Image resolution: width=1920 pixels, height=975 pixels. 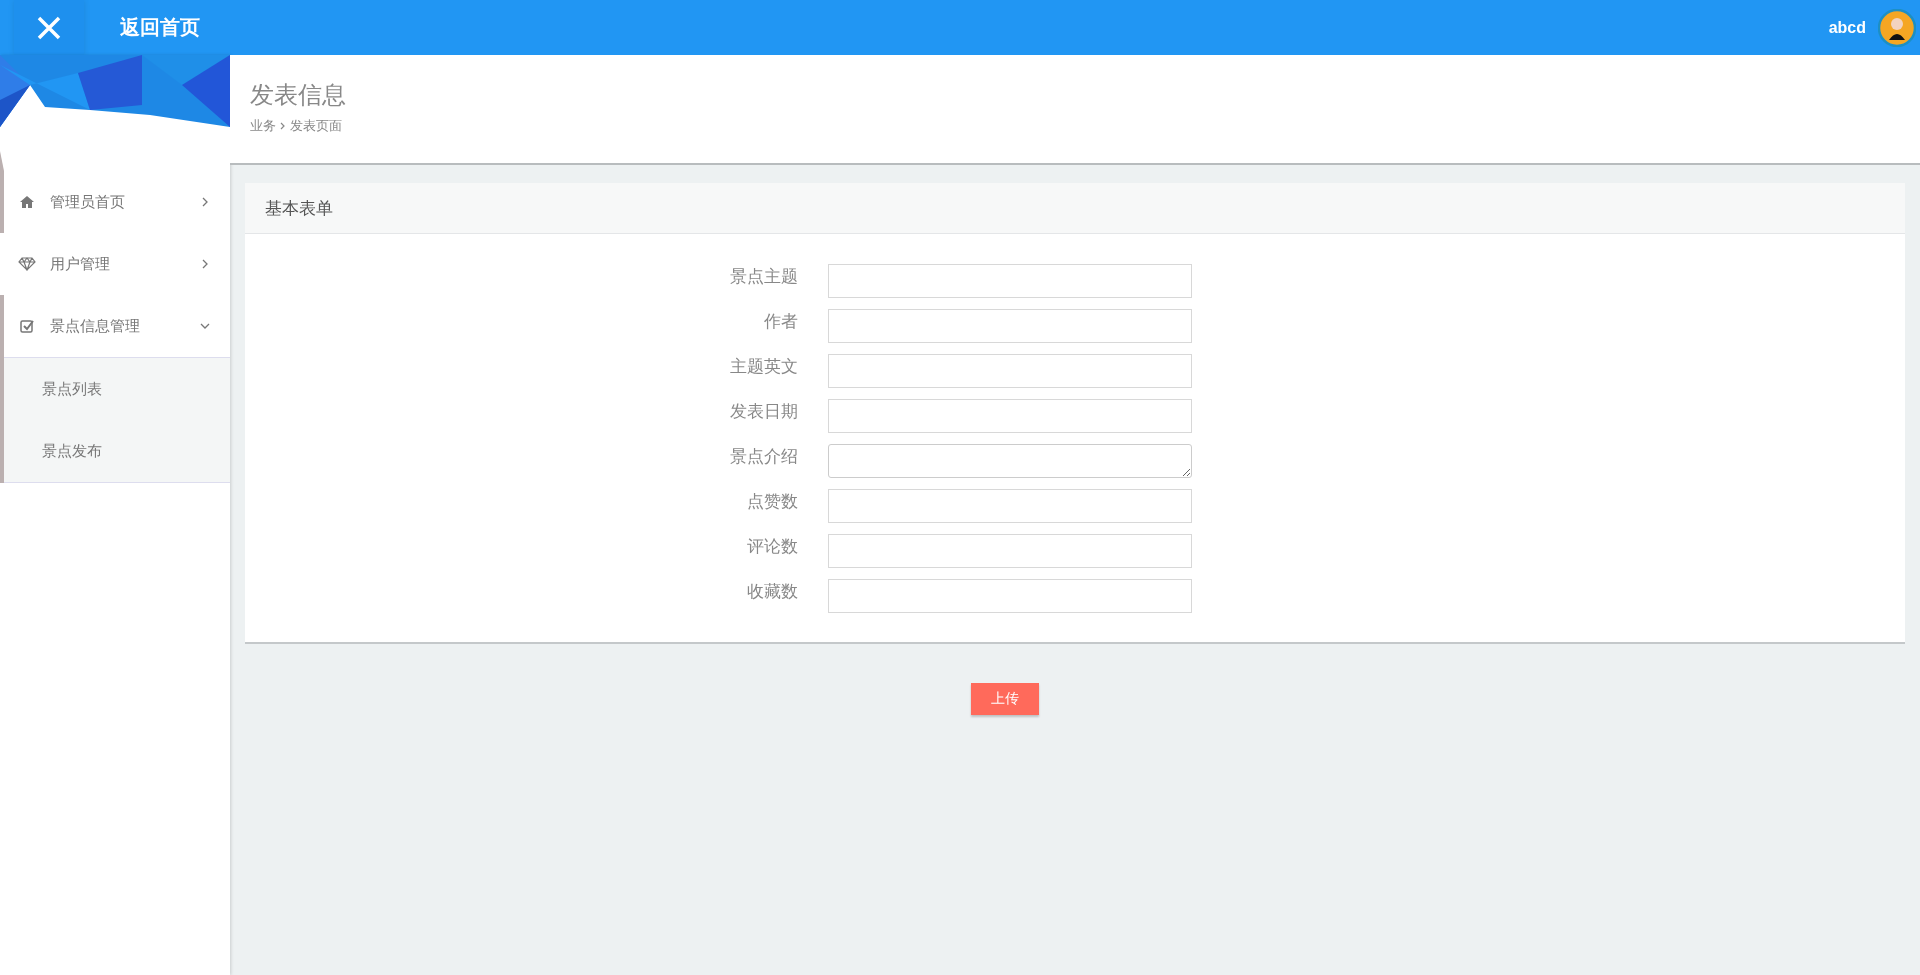 What do you see at coordinates (299, 208) in the screenshot?
I see `panel-title: 基本表单` at bounding box center [299, 208].